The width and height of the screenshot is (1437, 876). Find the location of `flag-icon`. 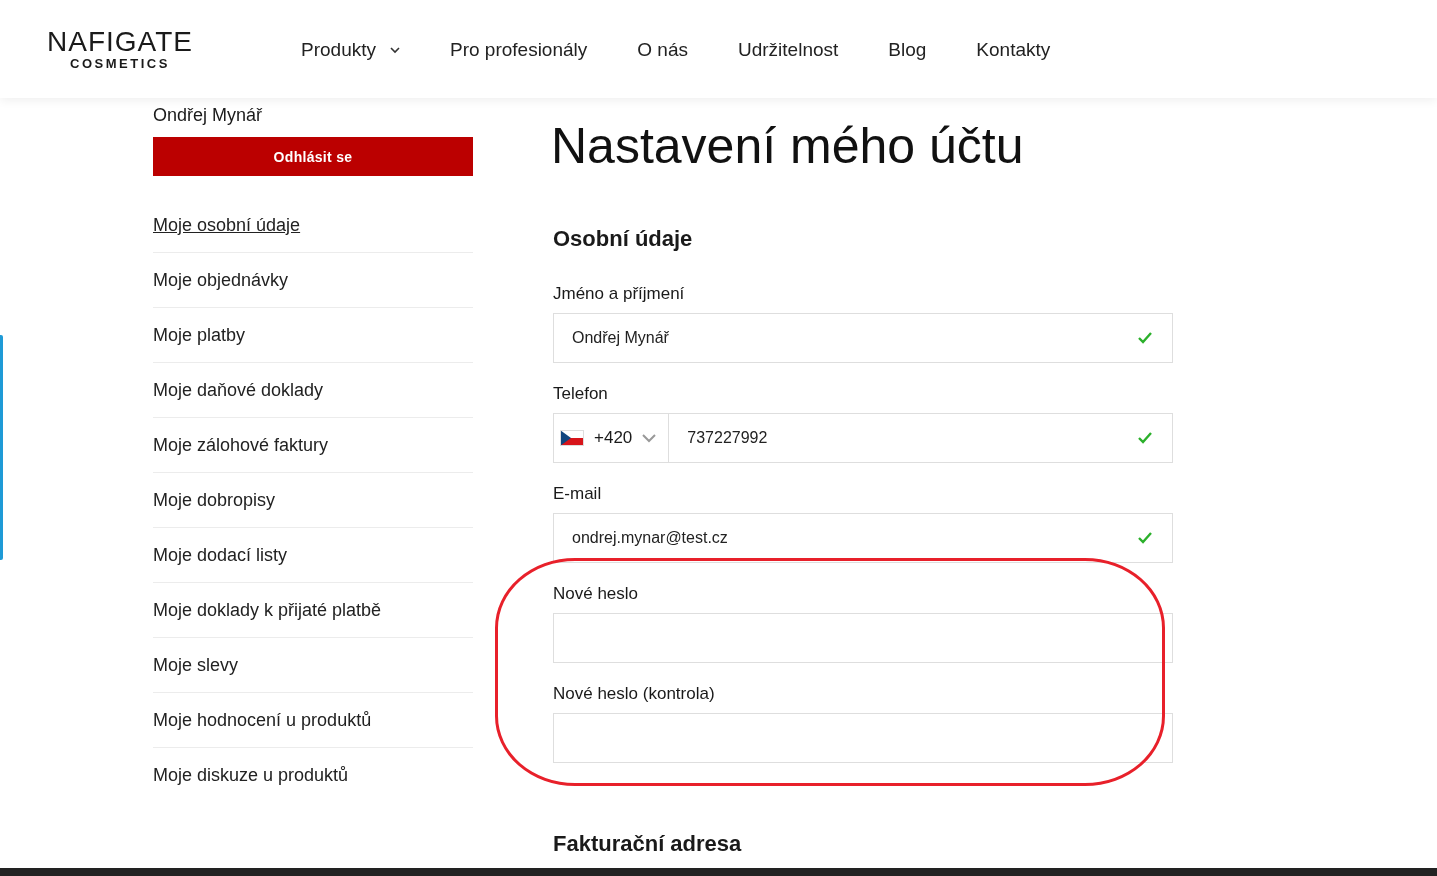

flag-icon is located at coordinates (572, 438).